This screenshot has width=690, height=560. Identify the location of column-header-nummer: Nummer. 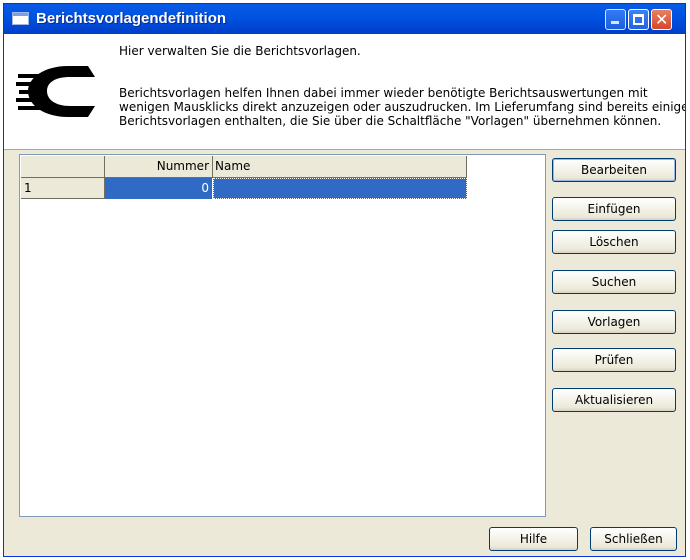
(159, 167).